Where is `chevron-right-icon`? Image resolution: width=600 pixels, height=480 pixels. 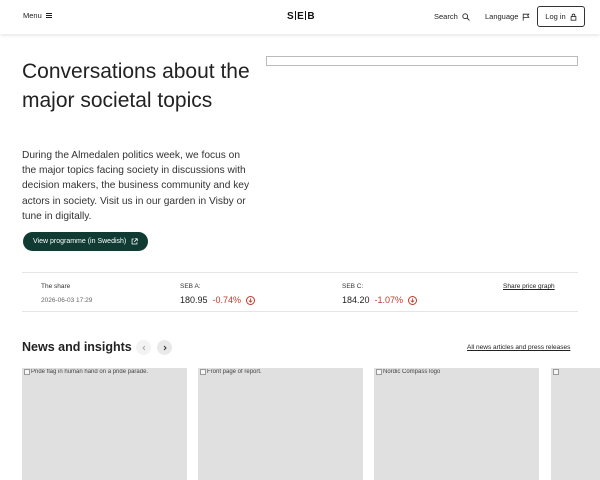 chevron-right-icon is located at coordinates (165, 347).